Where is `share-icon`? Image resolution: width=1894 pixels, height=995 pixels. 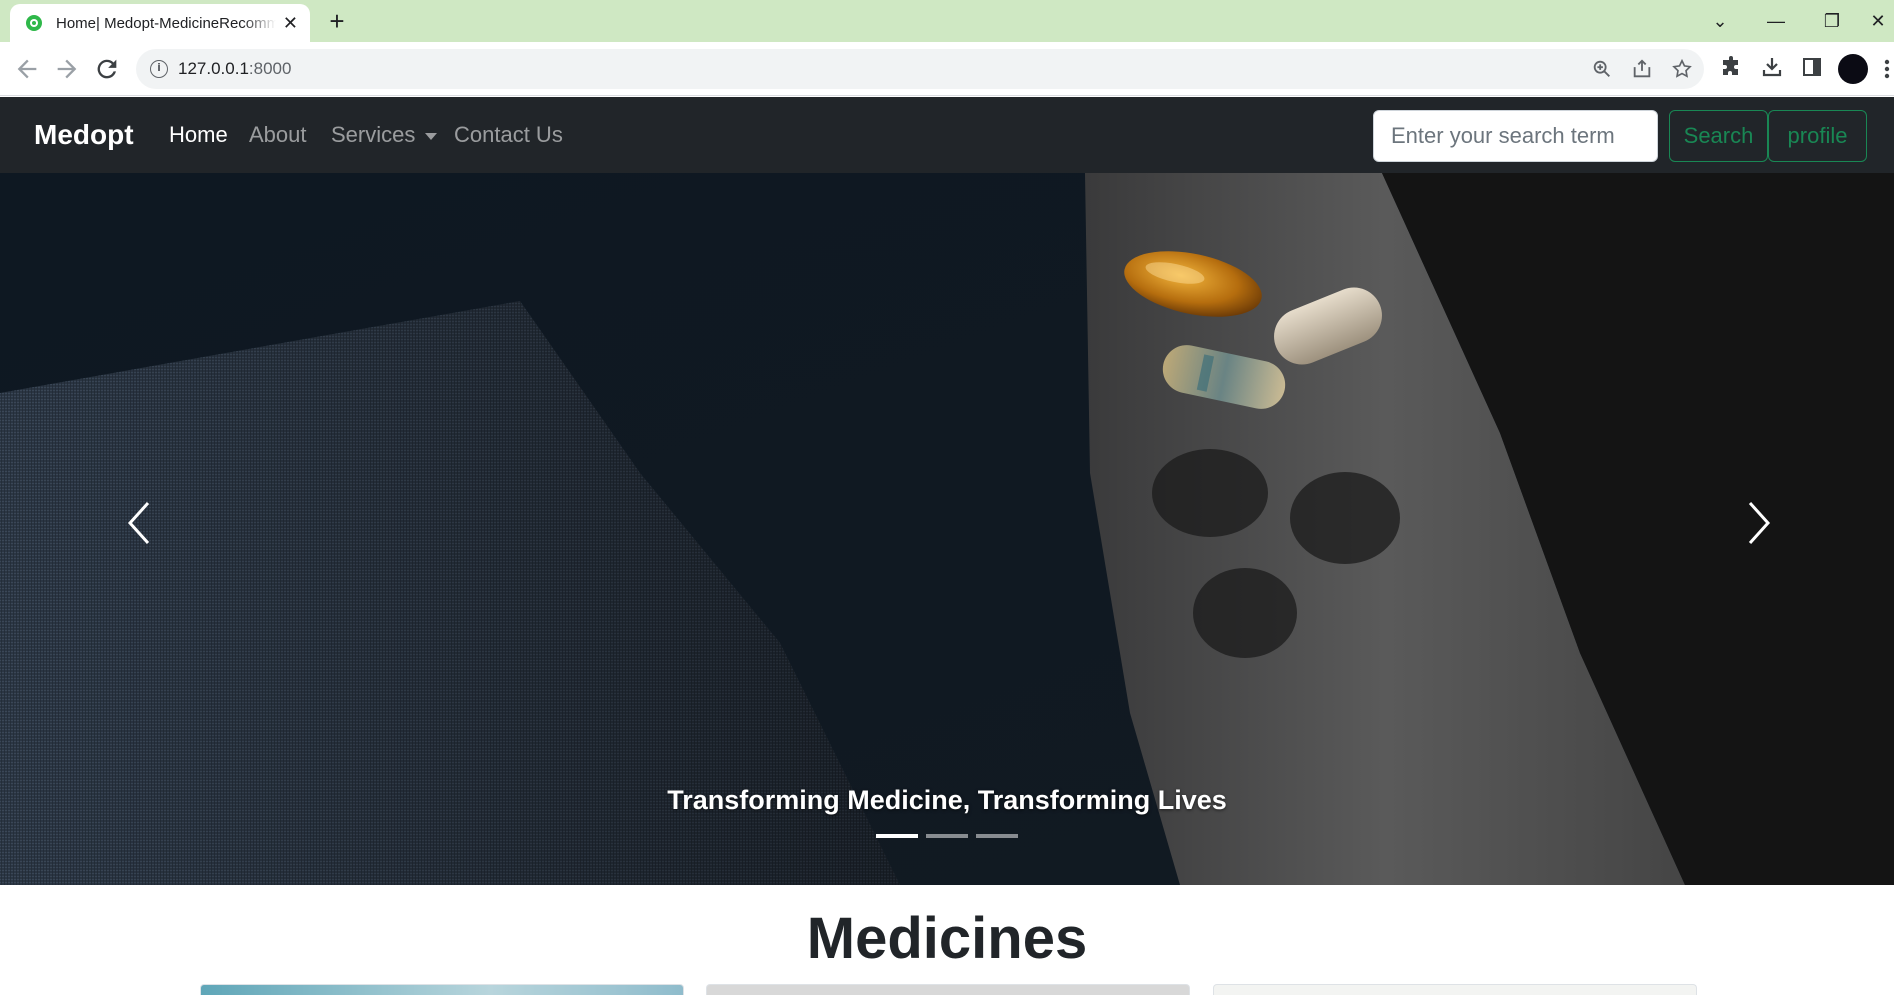
share-icon is located at coordinates (1642, 70).